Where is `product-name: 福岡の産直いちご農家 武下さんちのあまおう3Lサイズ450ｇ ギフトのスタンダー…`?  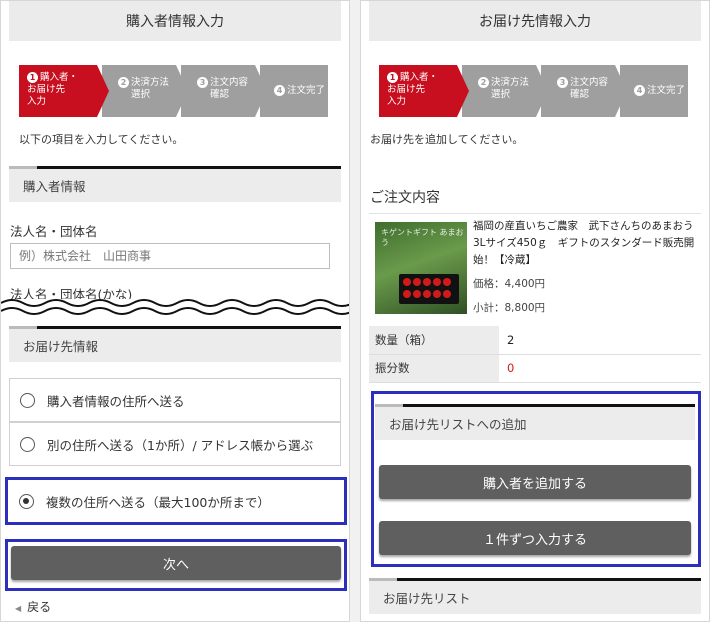
product-name: 福岡の産直いちご農家 武下さんちのあまおう3Lサイズ450ｇ ギフトのスタンダー… is located at coordinates (587, 243).